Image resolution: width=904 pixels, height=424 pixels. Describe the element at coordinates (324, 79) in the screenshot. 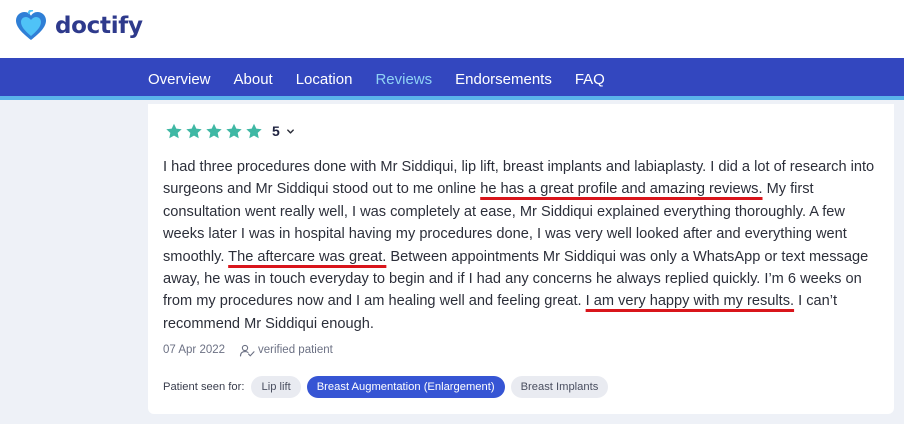

I see `tab-location: Location` at that location.